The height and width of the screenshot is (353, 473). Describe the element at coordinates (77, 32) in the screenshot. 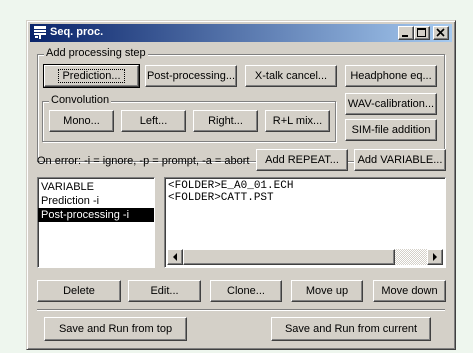

I see `window-title: Seq. proc.` at that location.